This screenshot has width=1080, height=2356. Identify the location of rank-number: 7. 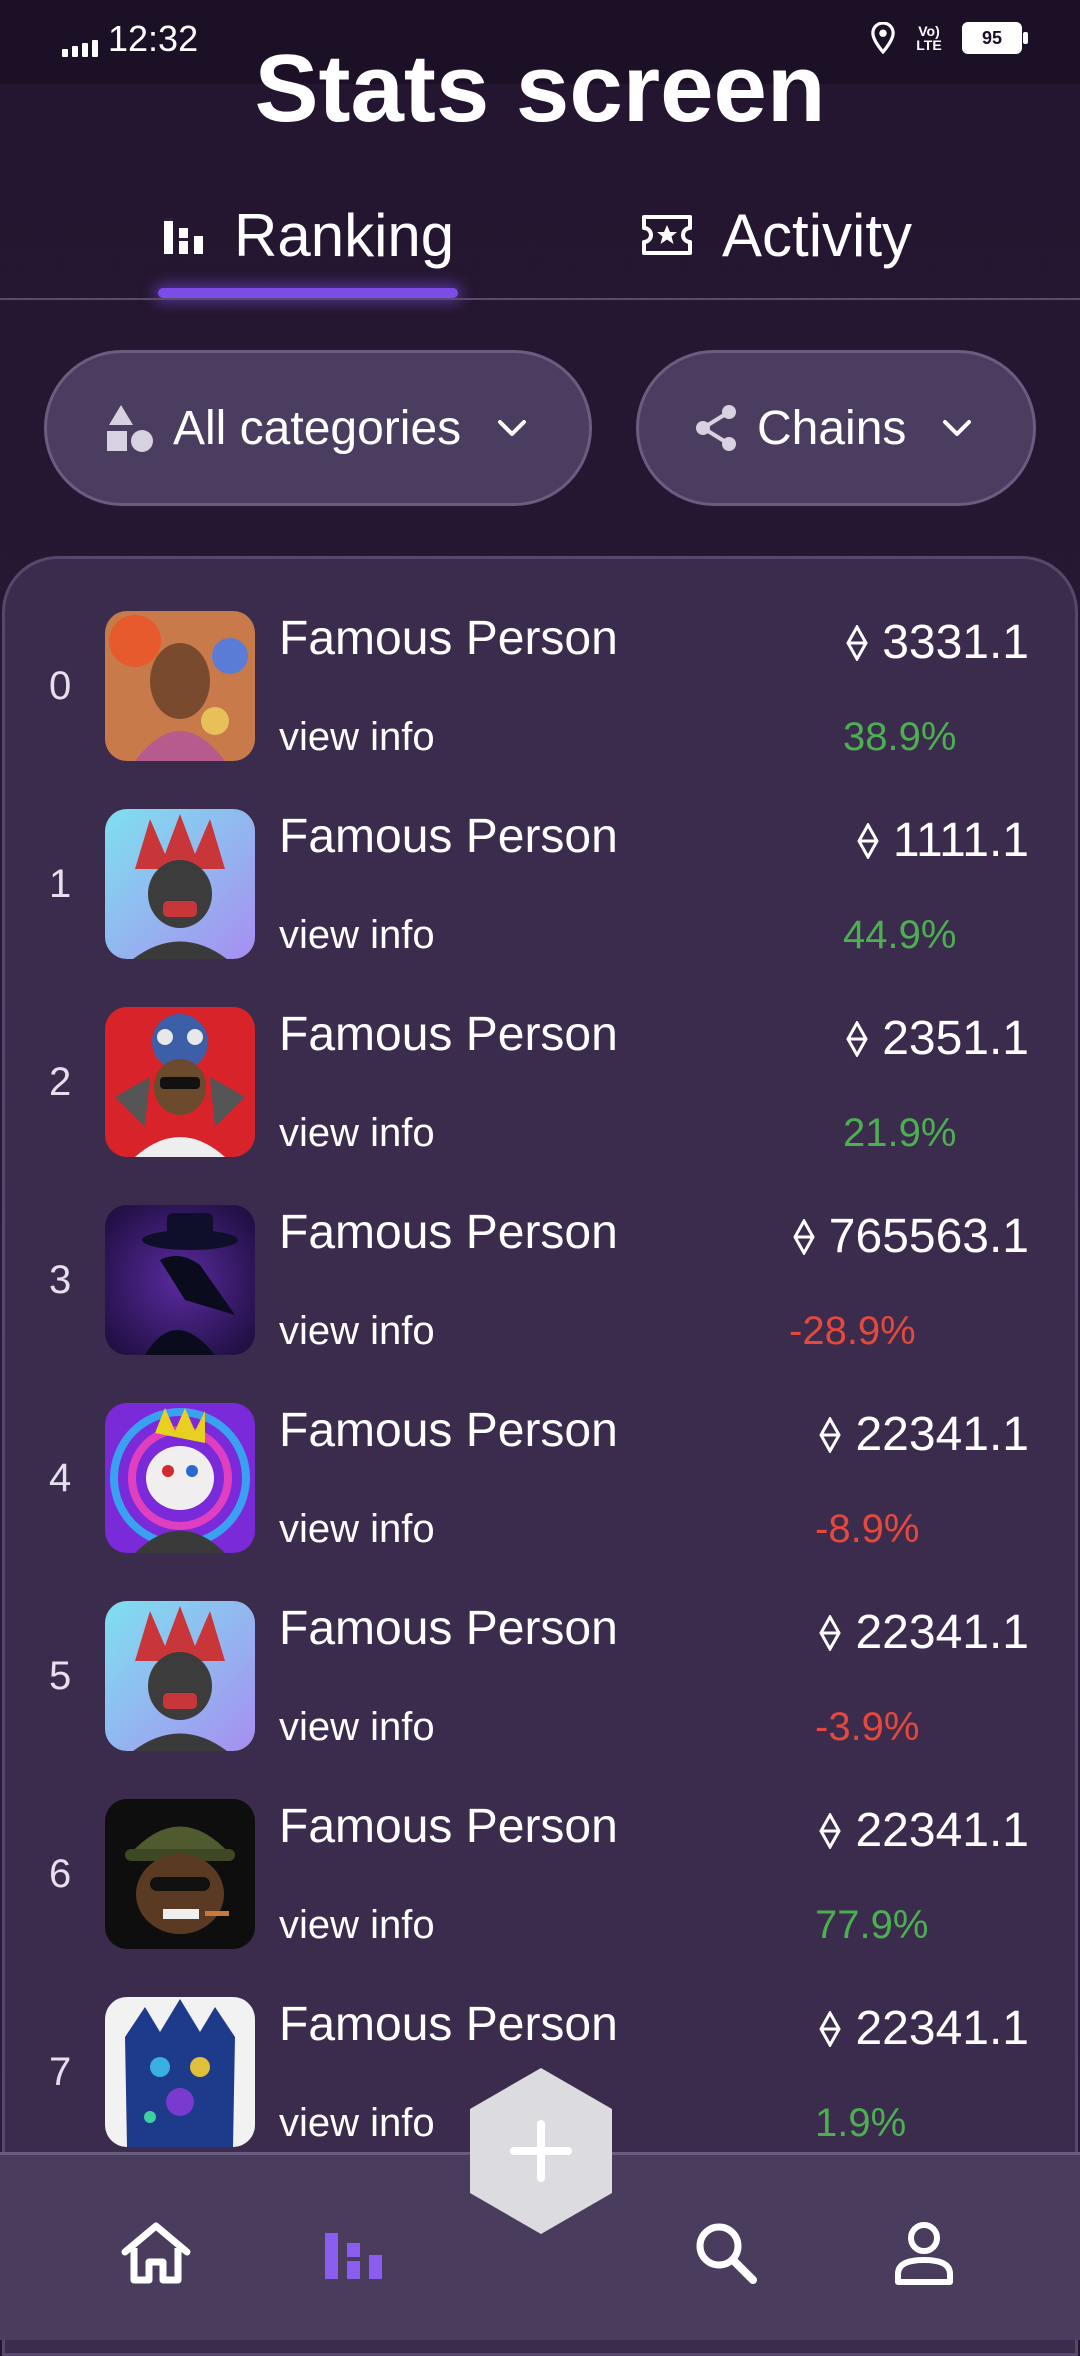
(60, 2072).